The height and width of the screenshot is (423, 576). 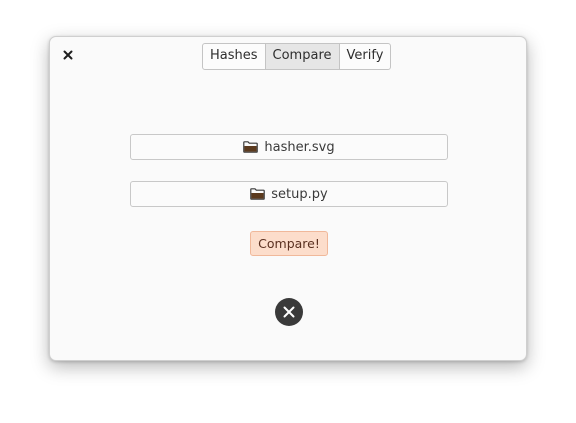 I want to click on view-switcher: Hashes Compare Verify, so click(x=297, y=56).